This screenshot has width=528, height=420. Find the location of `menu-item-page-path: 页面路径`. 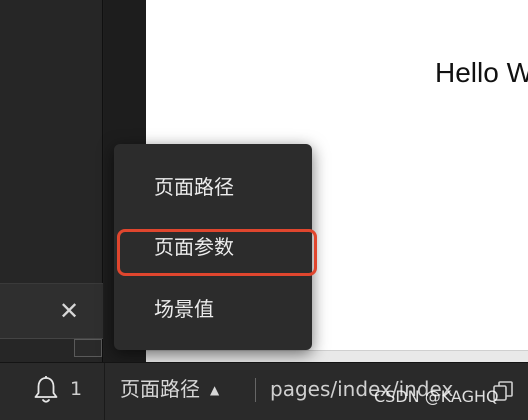

menu-item-page-path: 页面路径 is located at coordinates (229, 187).